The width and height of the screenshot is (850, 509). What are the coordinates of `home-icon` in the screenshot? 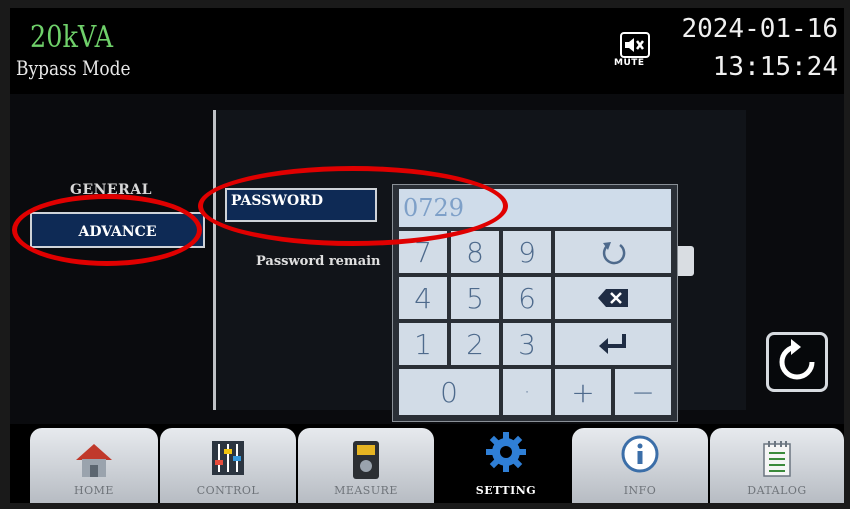 It's located at (94, 460).